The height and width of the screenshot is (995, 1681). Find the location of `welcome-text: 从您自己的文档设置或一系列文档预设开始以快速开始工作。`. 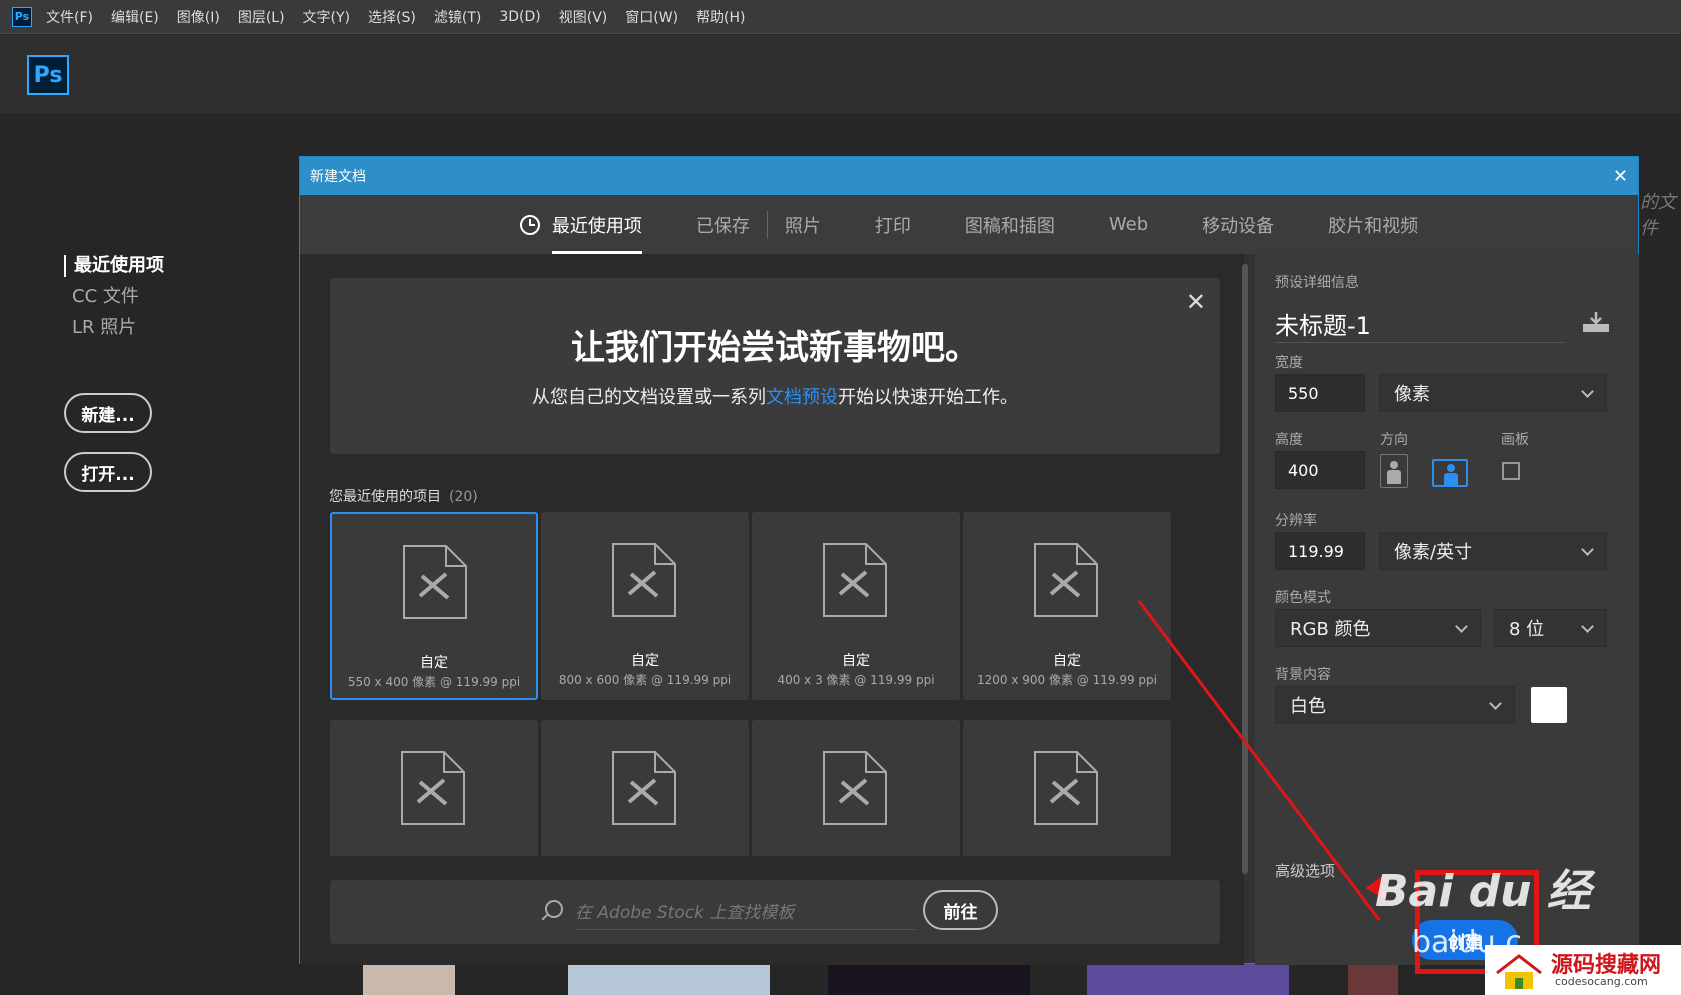

welcome-text: 从您自己的文档设置或一系列文档预设开始以快速开始工作。 is located at coordinates (775, 396).